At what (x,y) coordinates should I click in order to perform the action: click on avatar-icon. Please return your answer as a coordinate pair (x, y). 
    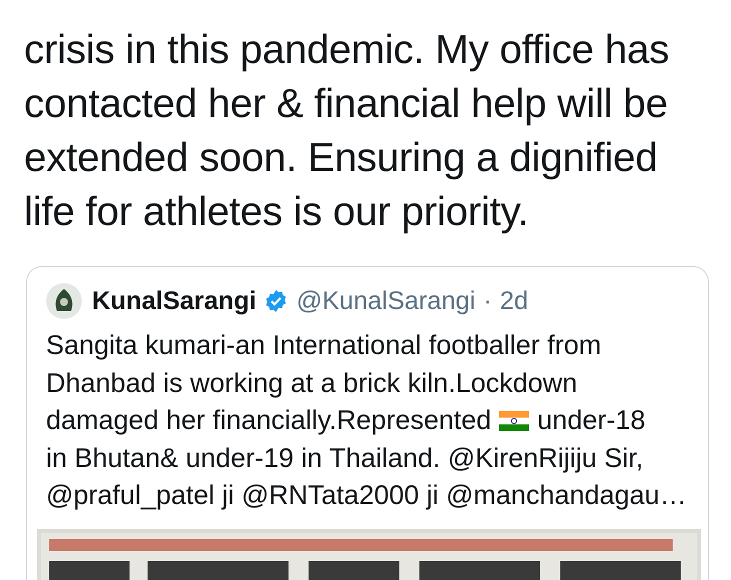
    Looking at the image, I should click on (64, 301).